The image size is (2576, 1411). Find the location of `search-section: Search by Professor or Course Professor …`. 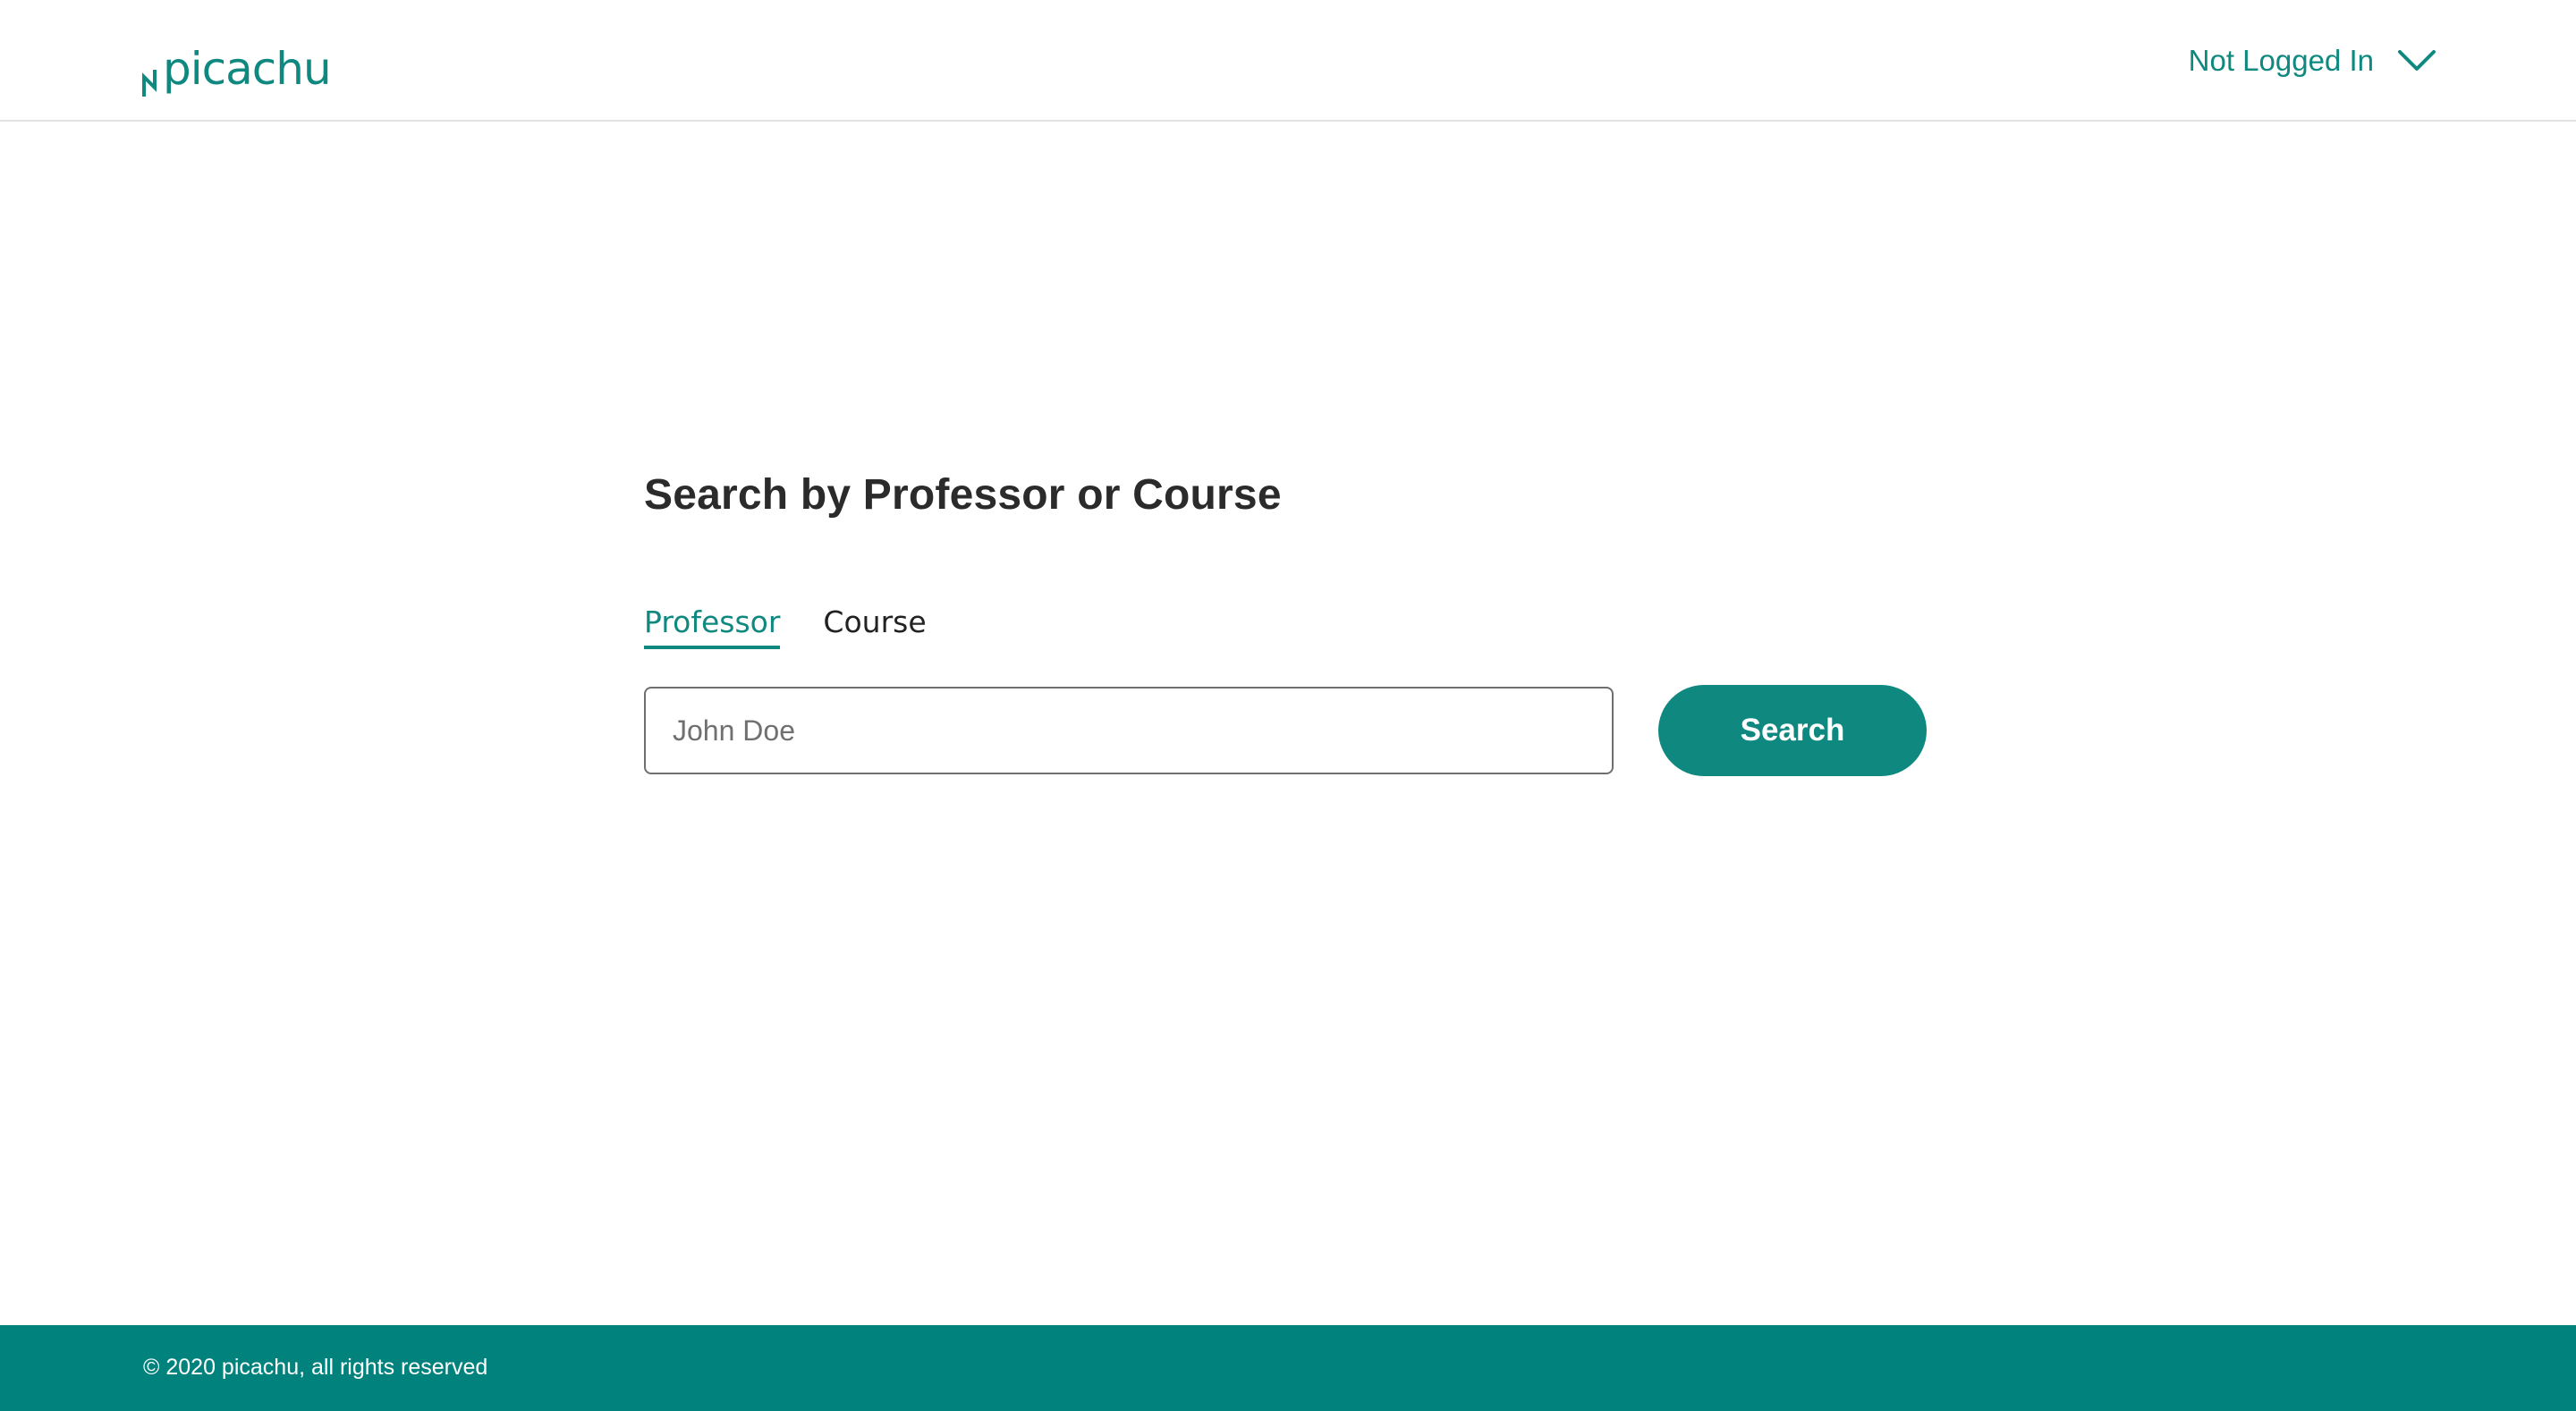

search-section: Search by Professor or Course Professor … is located at coordinates (1288, 623).